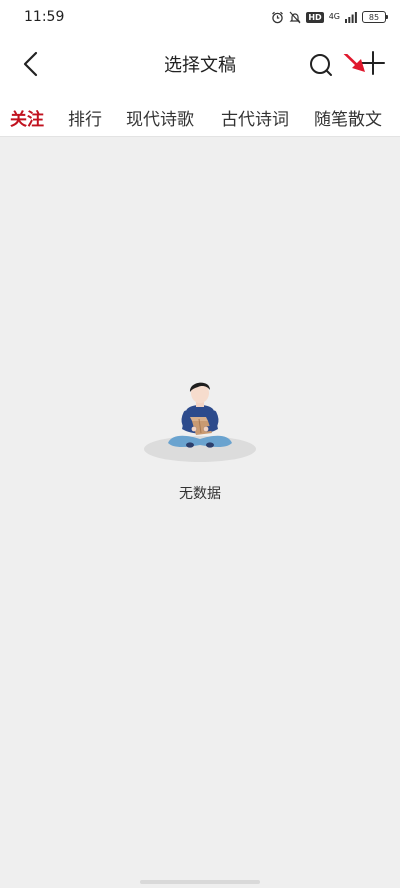 The height and width of the screenshot is (888, 400). What do you see at coordinates (334, 16) in the screenshot?
I see `network-4g-icon: 4G` at bounding box center [334, 16].